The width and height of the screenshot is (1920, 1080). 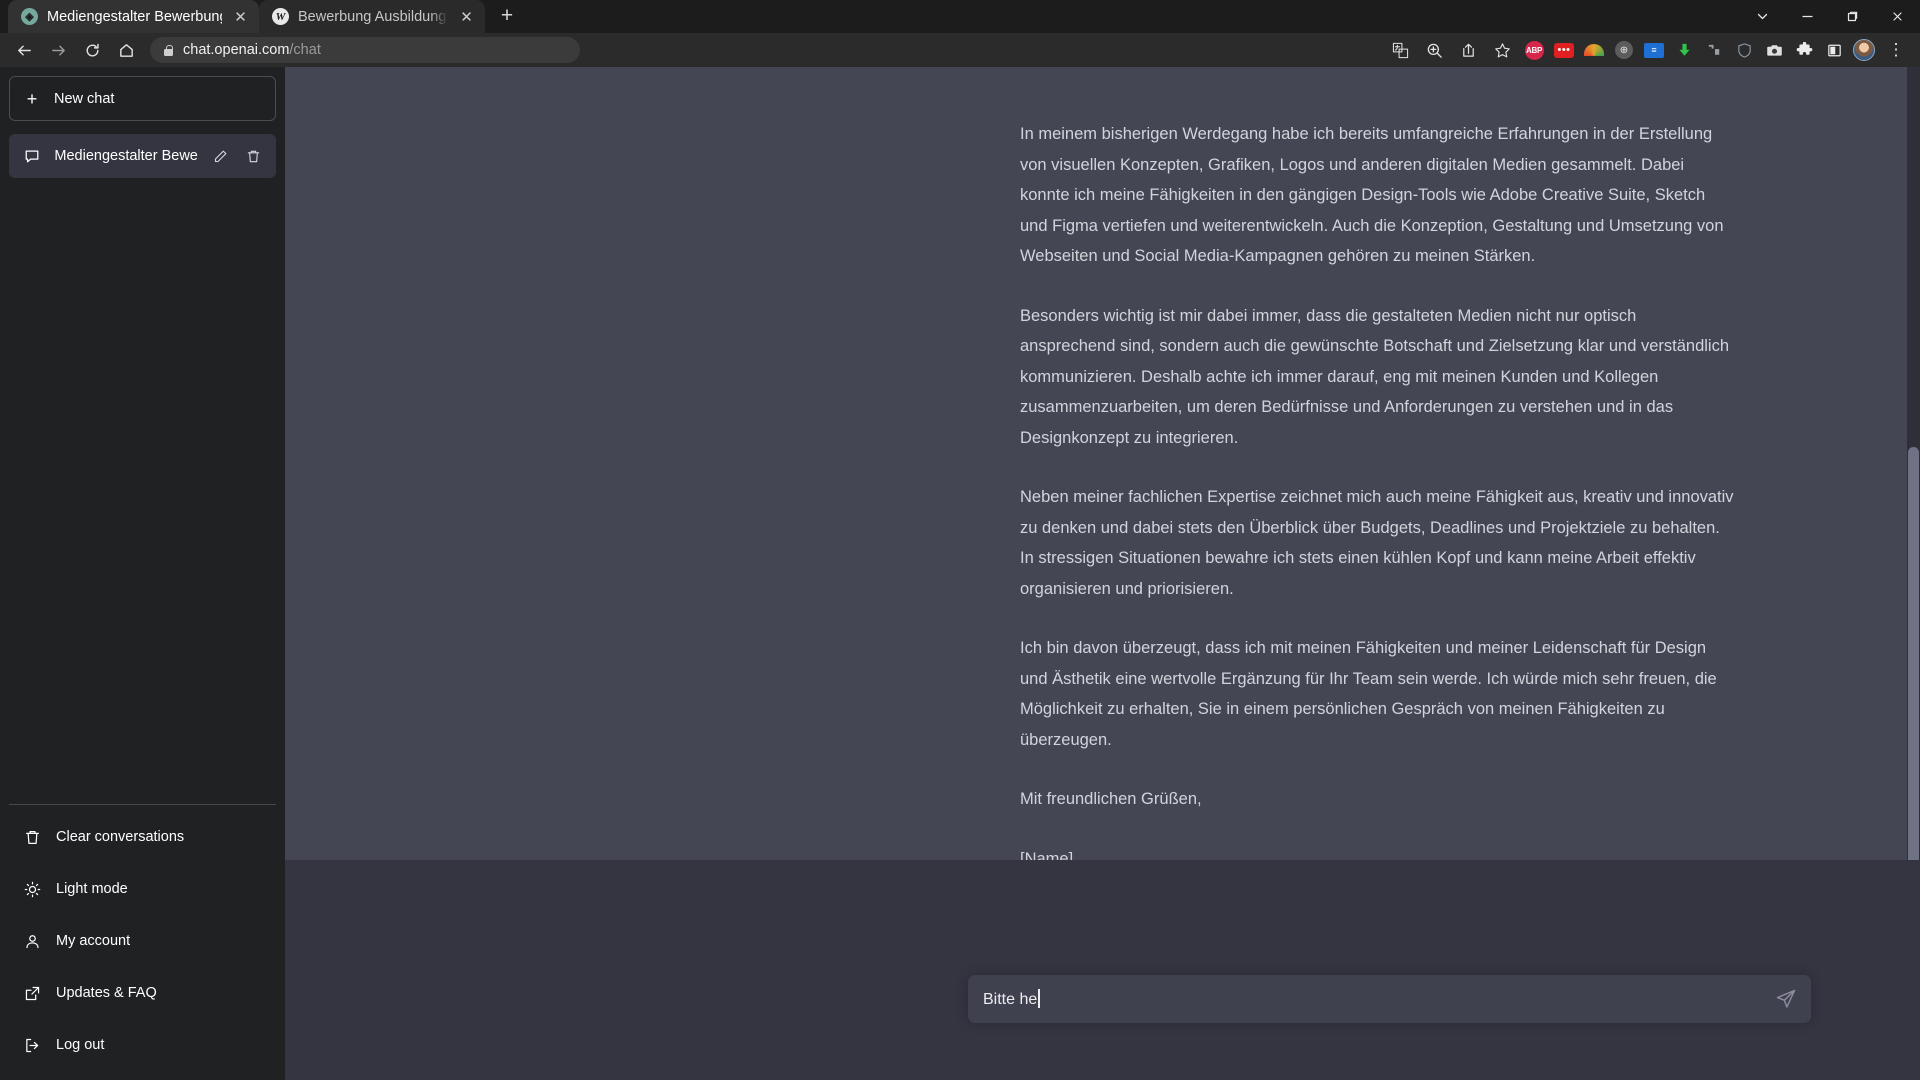 What do you see at coordinates (1047, 855) in the screenshot?
I see `message-paragraph: [Name]` at bounding box center [1047, 855].